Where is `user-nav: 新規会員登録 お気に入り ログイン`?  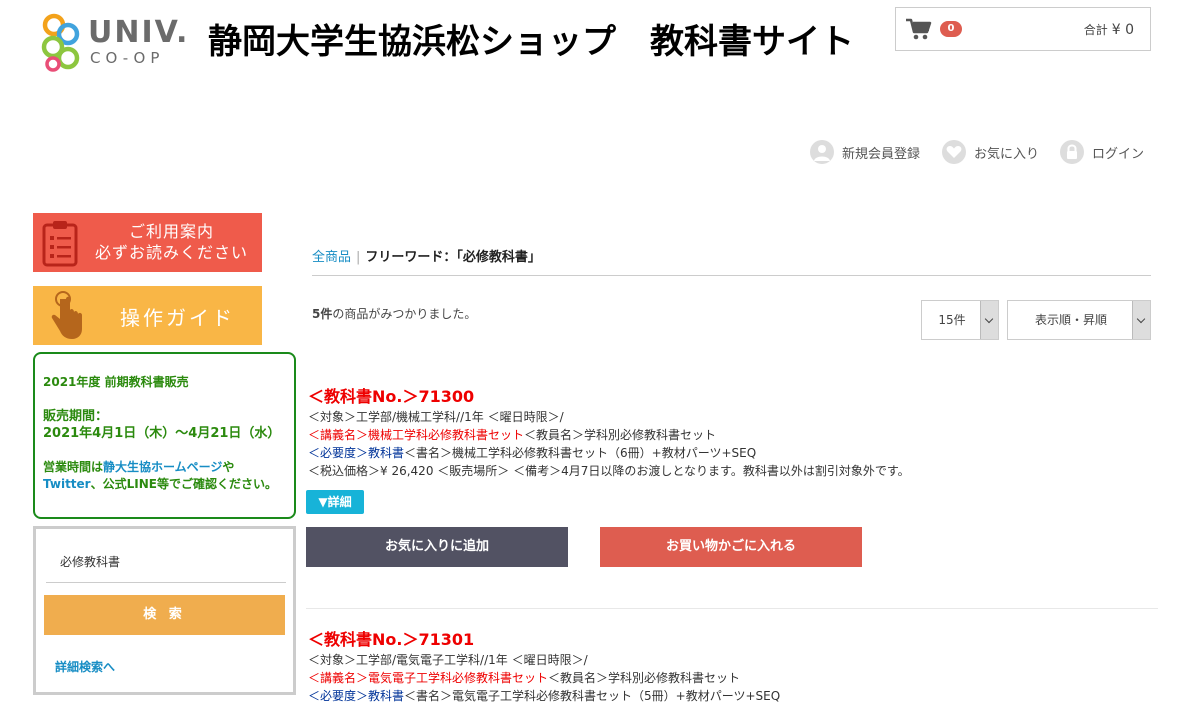
user-nav: 新規会員登録 お気に入り ログイン is located at coordinates (590, 153).